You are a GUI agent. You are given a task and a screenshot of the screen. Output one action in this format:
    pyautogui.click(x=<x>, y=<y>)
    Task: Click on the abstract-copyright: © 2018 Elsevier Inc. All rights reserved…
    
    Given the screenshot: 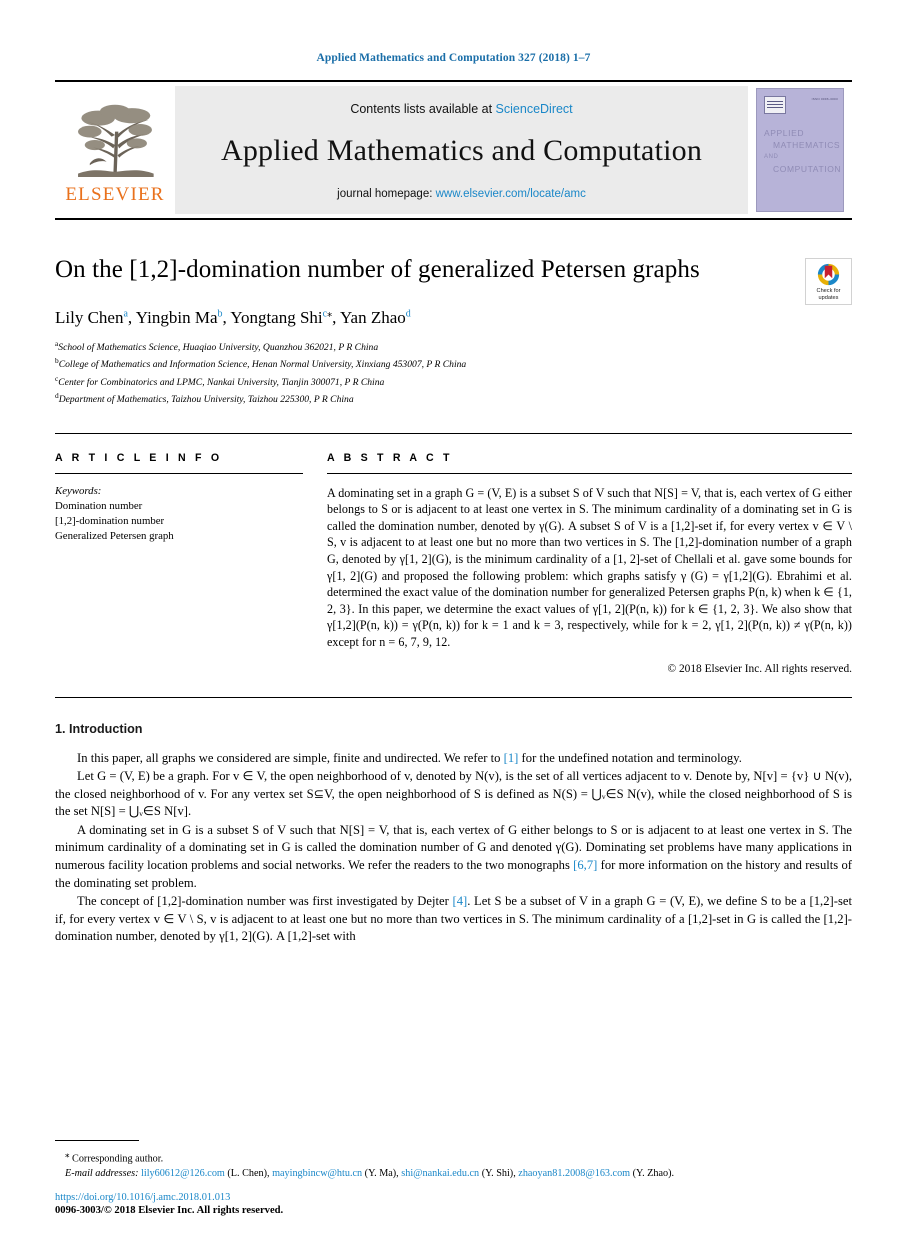 What is the action you would take?
    pyautogui.click(x=759, y=668)
    